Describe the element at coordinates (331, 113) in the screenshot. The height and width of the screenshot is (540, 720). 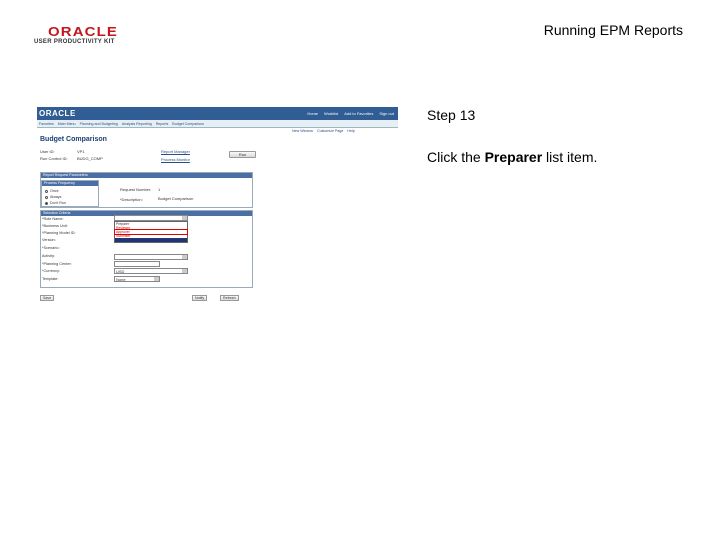
I see `top-link-worklist: Worklist` at that location.